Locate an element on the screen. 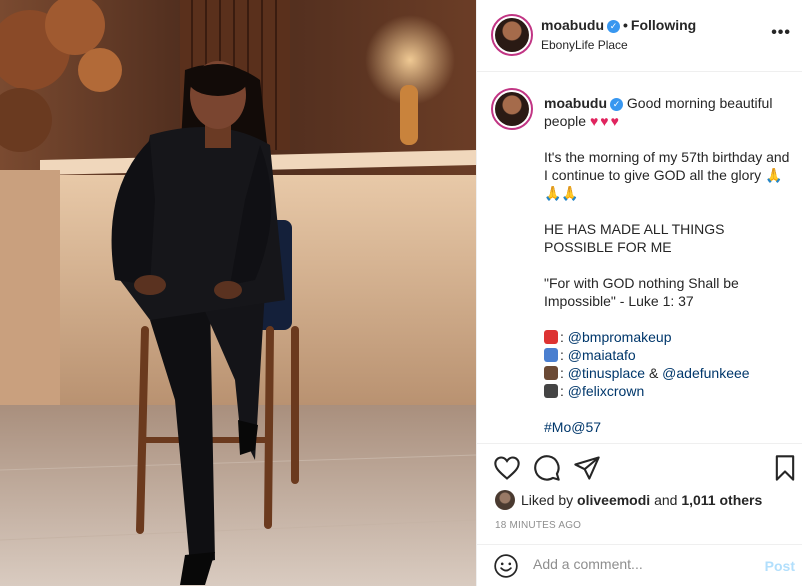  mention-link: @tinusplace is located at coordinates (606, 373).